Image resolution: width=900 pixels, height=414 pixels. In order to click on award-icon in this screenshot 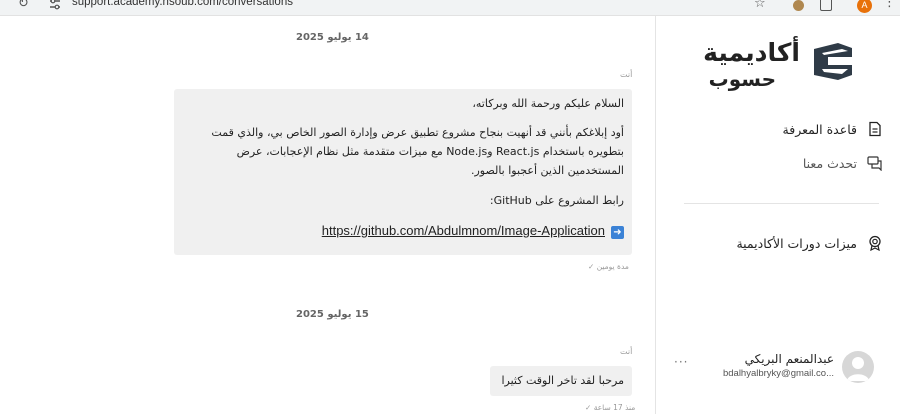, I will do `click(875, 243)`.